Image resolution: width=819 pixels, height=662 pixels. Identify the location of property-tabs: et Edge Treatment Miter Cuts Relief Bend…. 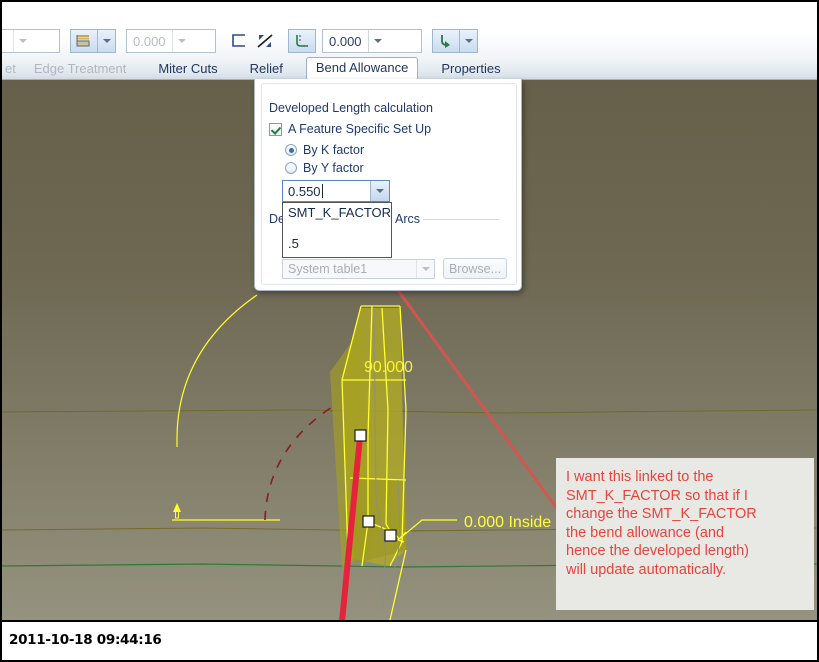
(409, 68).